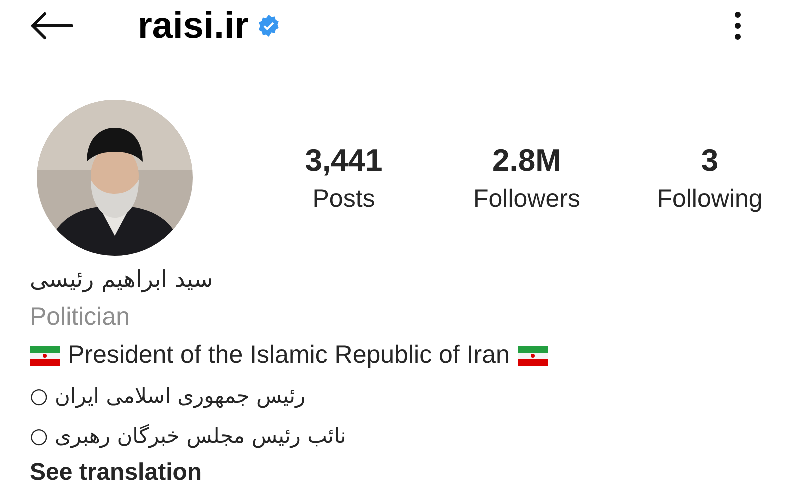 Image resolution: width=800 pixels, height=500 pixels. I want to click on username: raisi.ir, so click(194, 26).